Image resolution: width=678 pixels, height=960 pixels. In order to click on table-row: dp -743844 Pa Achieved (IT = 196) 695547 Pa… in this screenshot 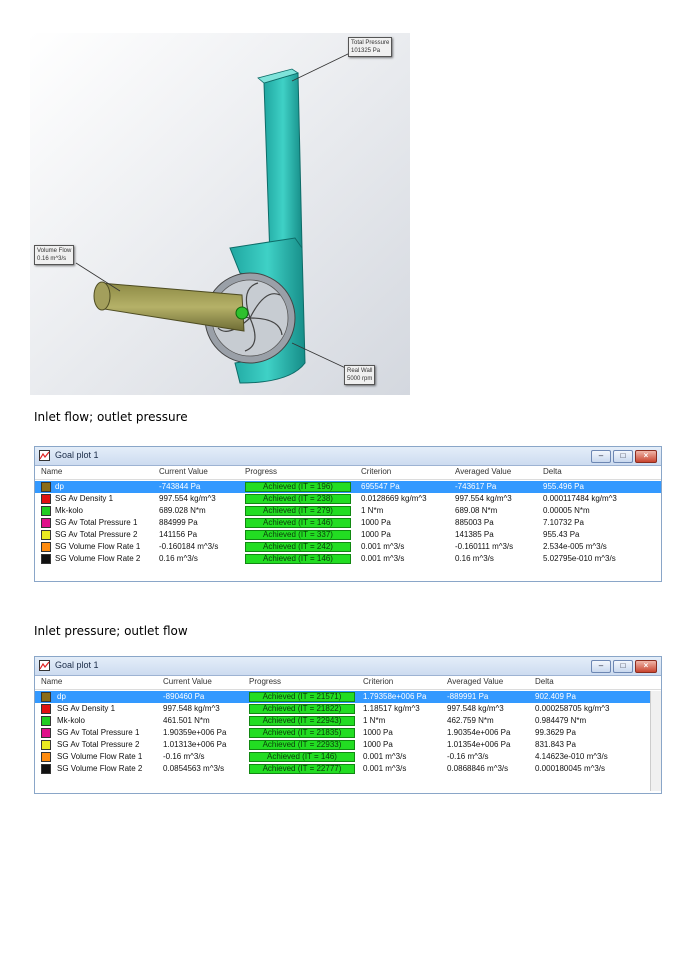, I will do `click(348, 487)`.